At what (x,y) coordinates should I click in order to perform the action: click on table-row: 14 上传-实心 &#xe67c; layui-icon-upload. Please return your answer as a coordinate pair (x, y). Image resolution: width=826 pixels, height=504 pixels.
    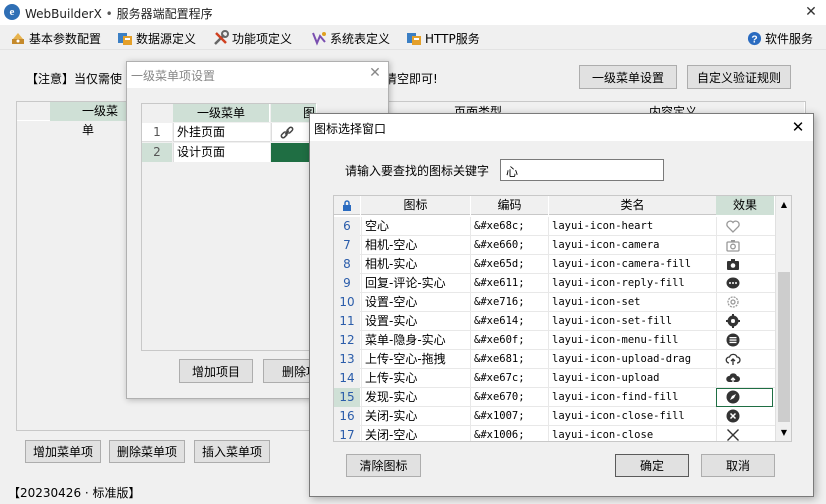
    Looking at the image, I should click on (554, 378).